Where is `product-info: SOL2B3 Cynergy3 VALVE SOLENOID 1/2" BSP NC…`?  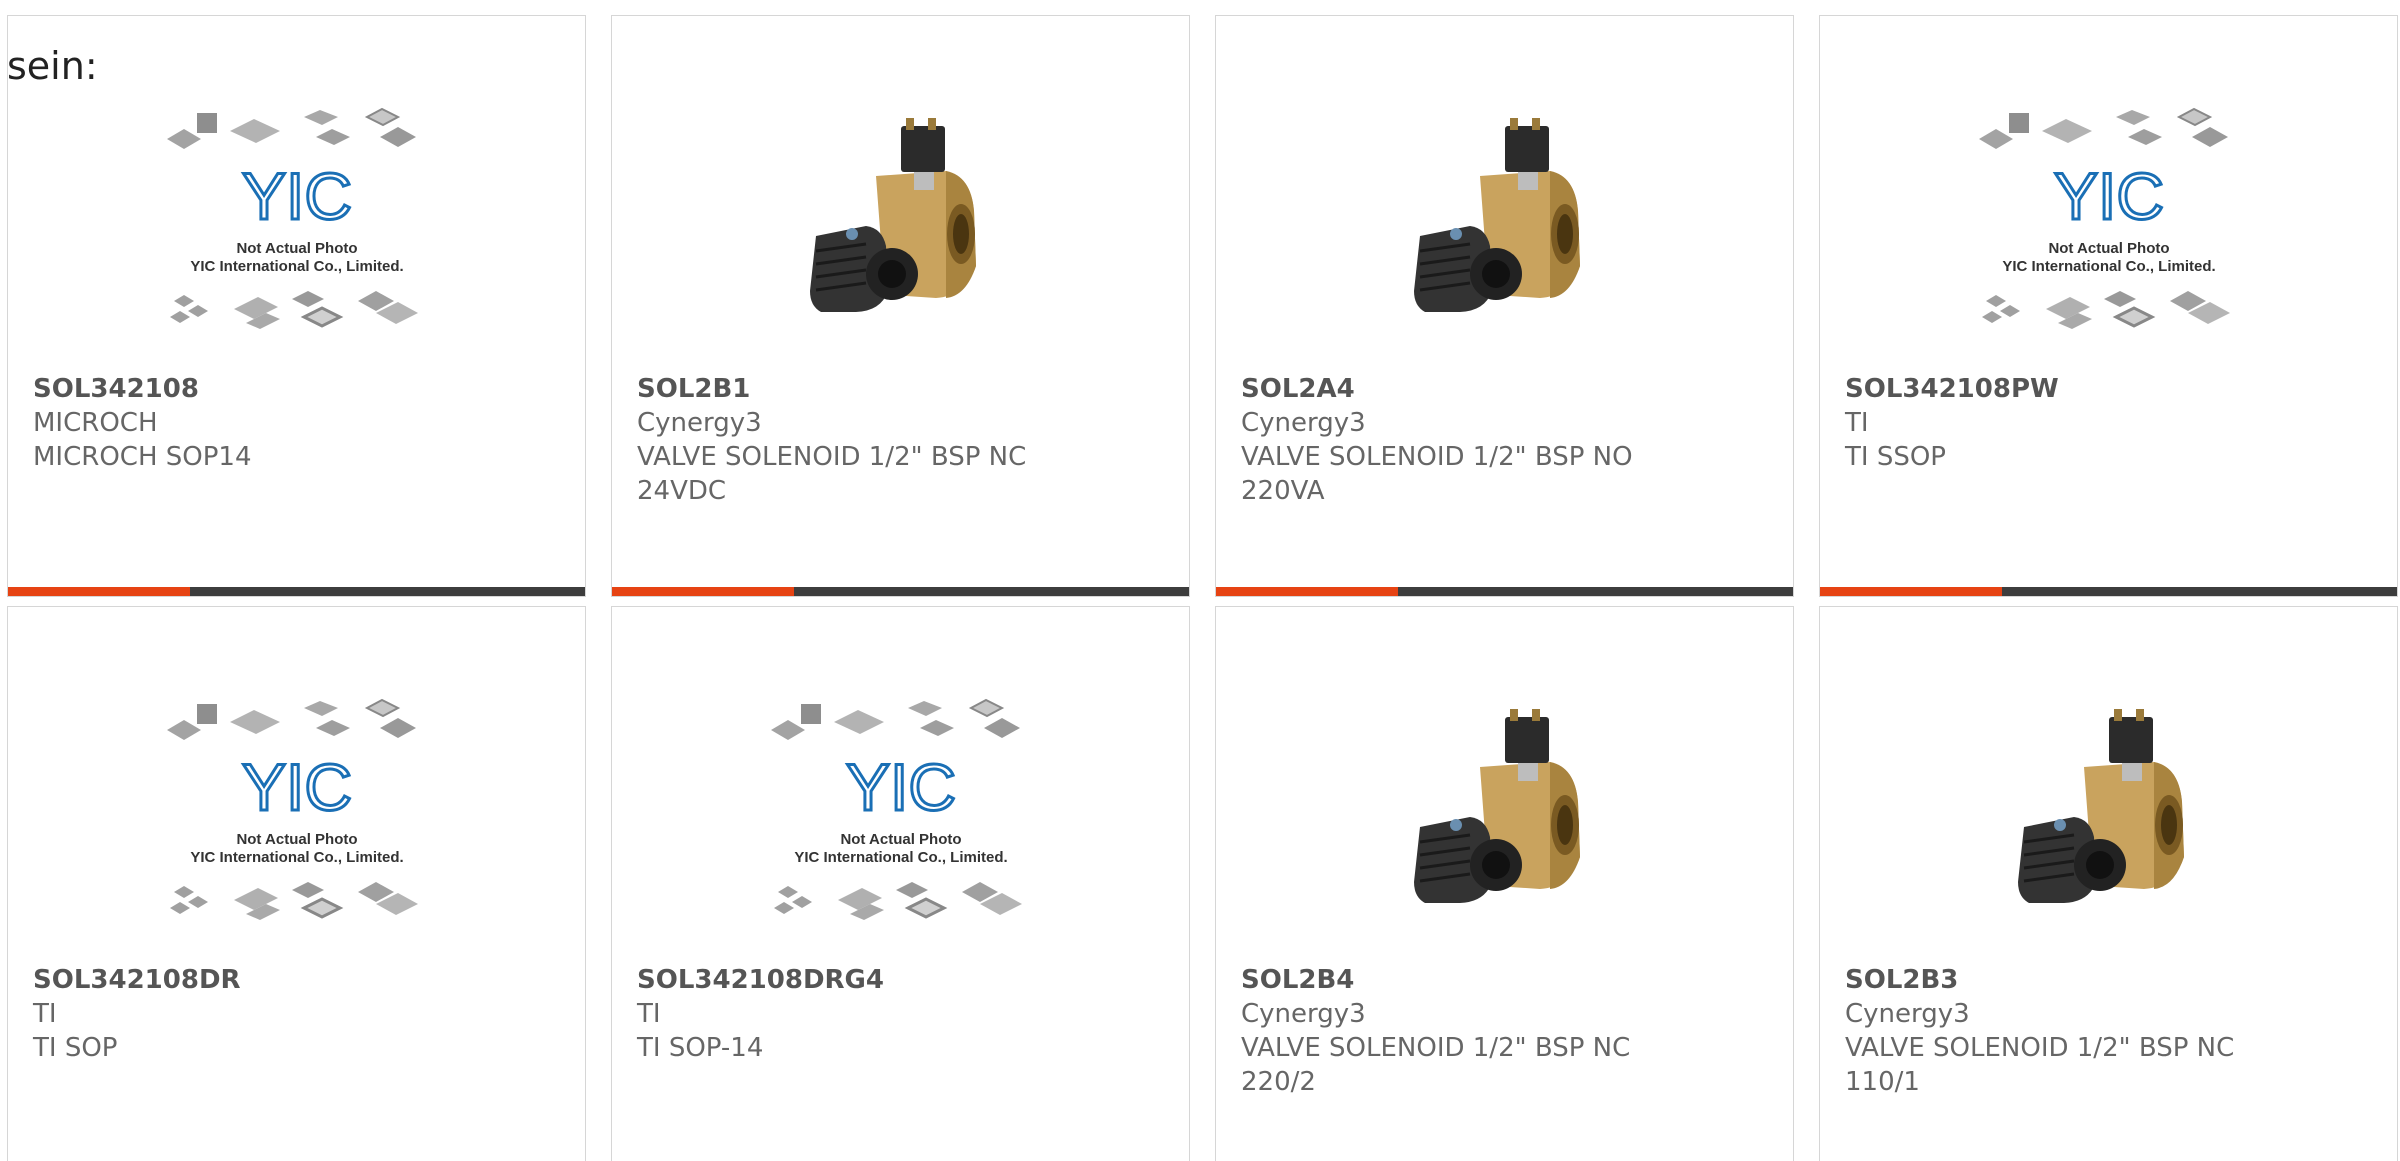 product-info: SOL2B3 Cynergy3 VALVE SOLENOID 1/2" BSP NC… is located at coordinates (2111, 1031).